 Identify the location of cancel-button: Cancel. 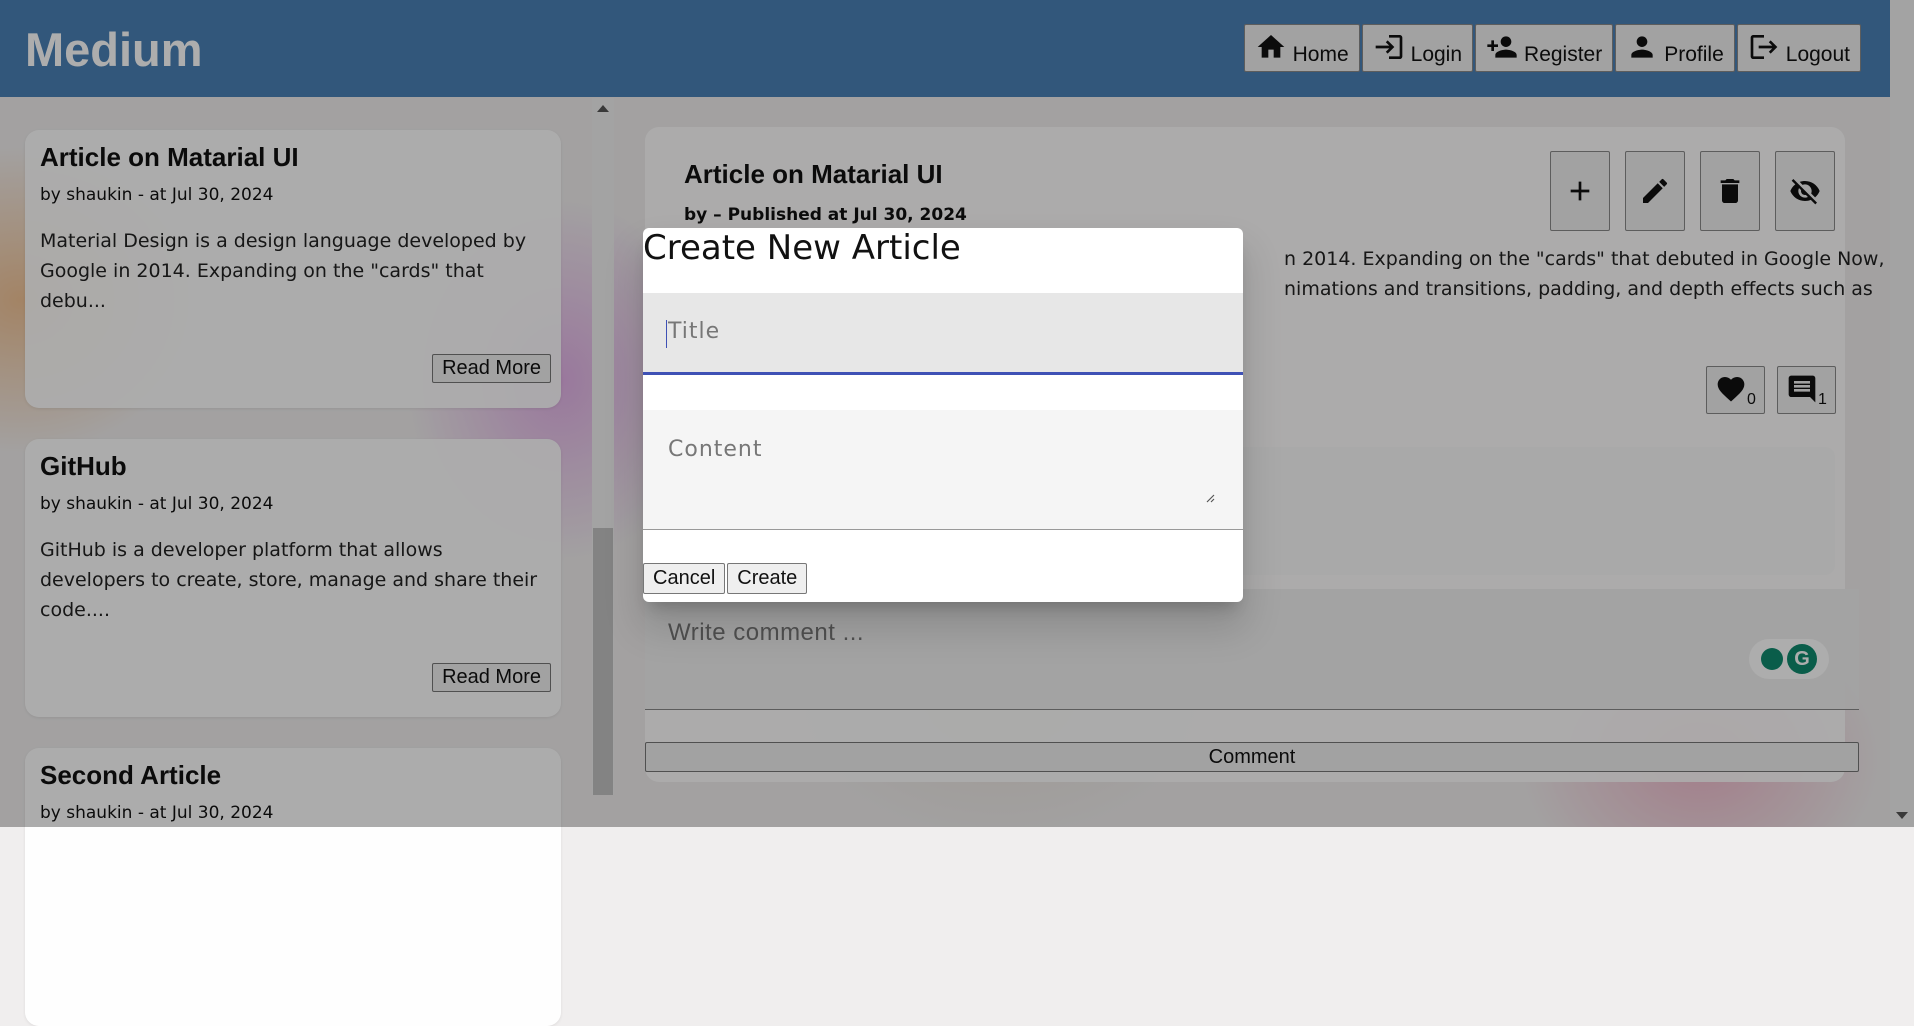
(684, 578).